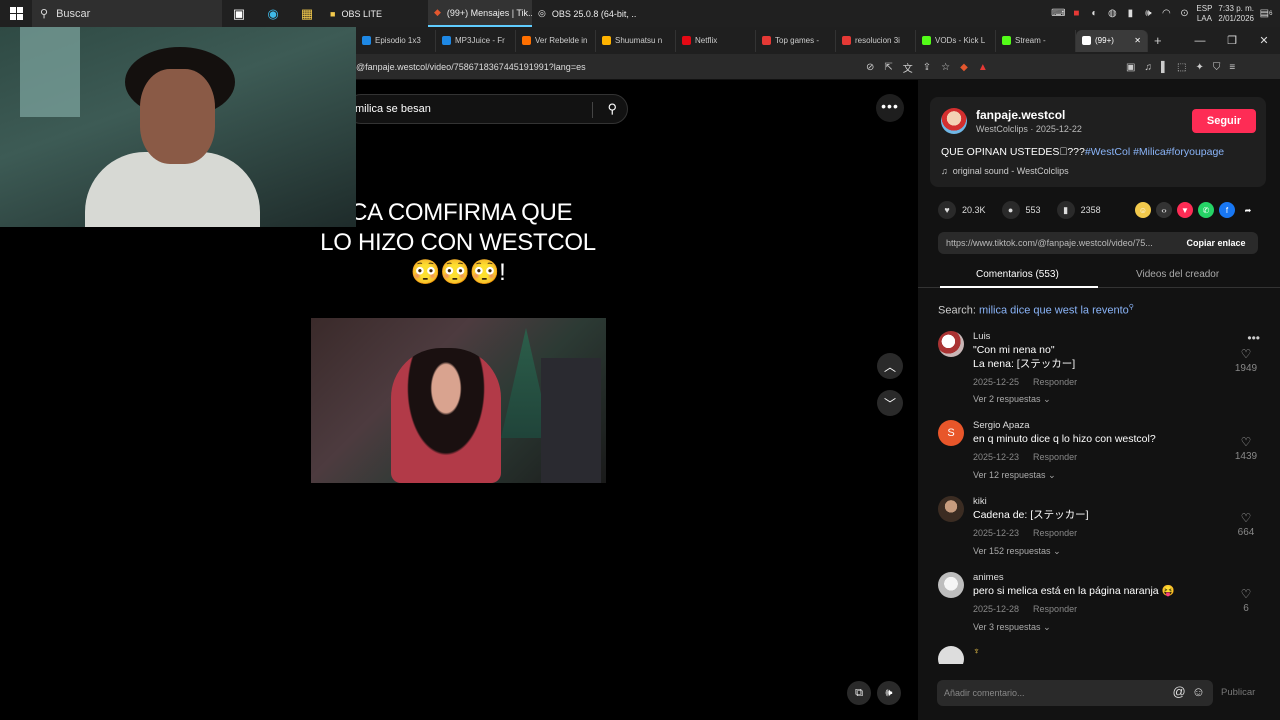 The image size is (1280, 720). What do you see at coordinates (487, 109) in the screenshot?
I see `video-search-input: milica se besan ⚲` at bounding box center [487, 109].